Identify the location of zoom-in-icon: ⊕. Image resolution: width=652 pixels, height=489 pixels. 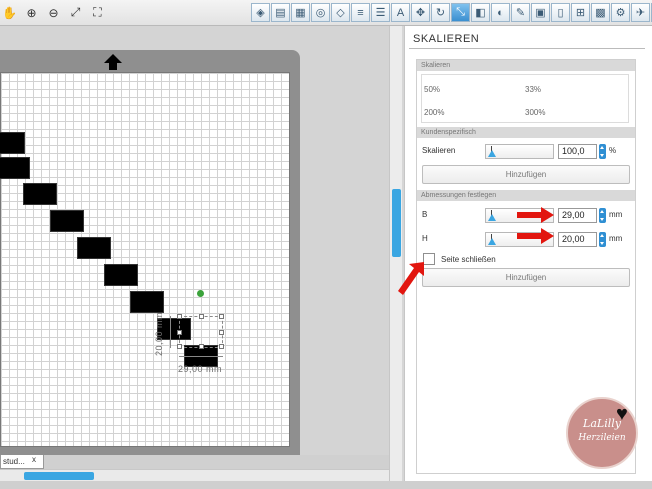
(31, 12).